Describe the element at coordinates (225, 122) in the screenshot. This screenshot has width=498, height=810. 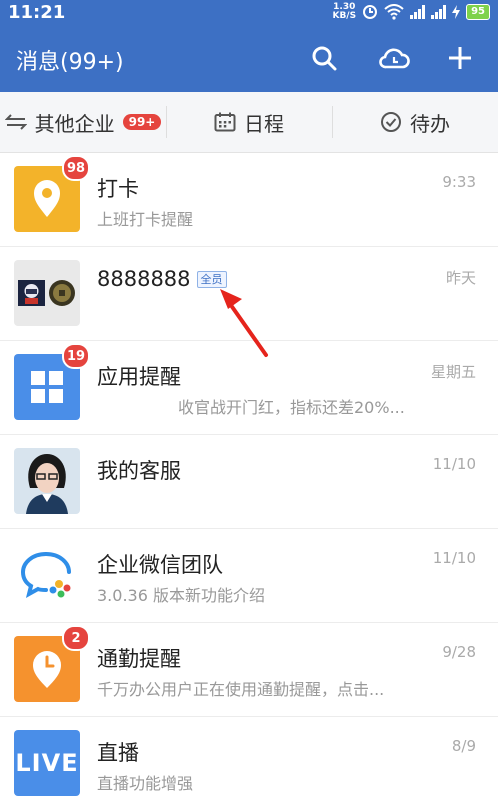
I see `calendar-icon` at that location.